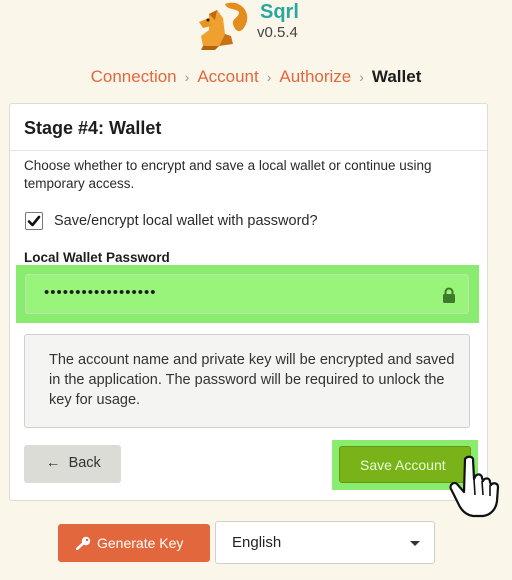  What do you see at coordinates (474, 486) in the screenshot?
I see `hand-pointer-cursor-icon` at bounding box center [474, 486].